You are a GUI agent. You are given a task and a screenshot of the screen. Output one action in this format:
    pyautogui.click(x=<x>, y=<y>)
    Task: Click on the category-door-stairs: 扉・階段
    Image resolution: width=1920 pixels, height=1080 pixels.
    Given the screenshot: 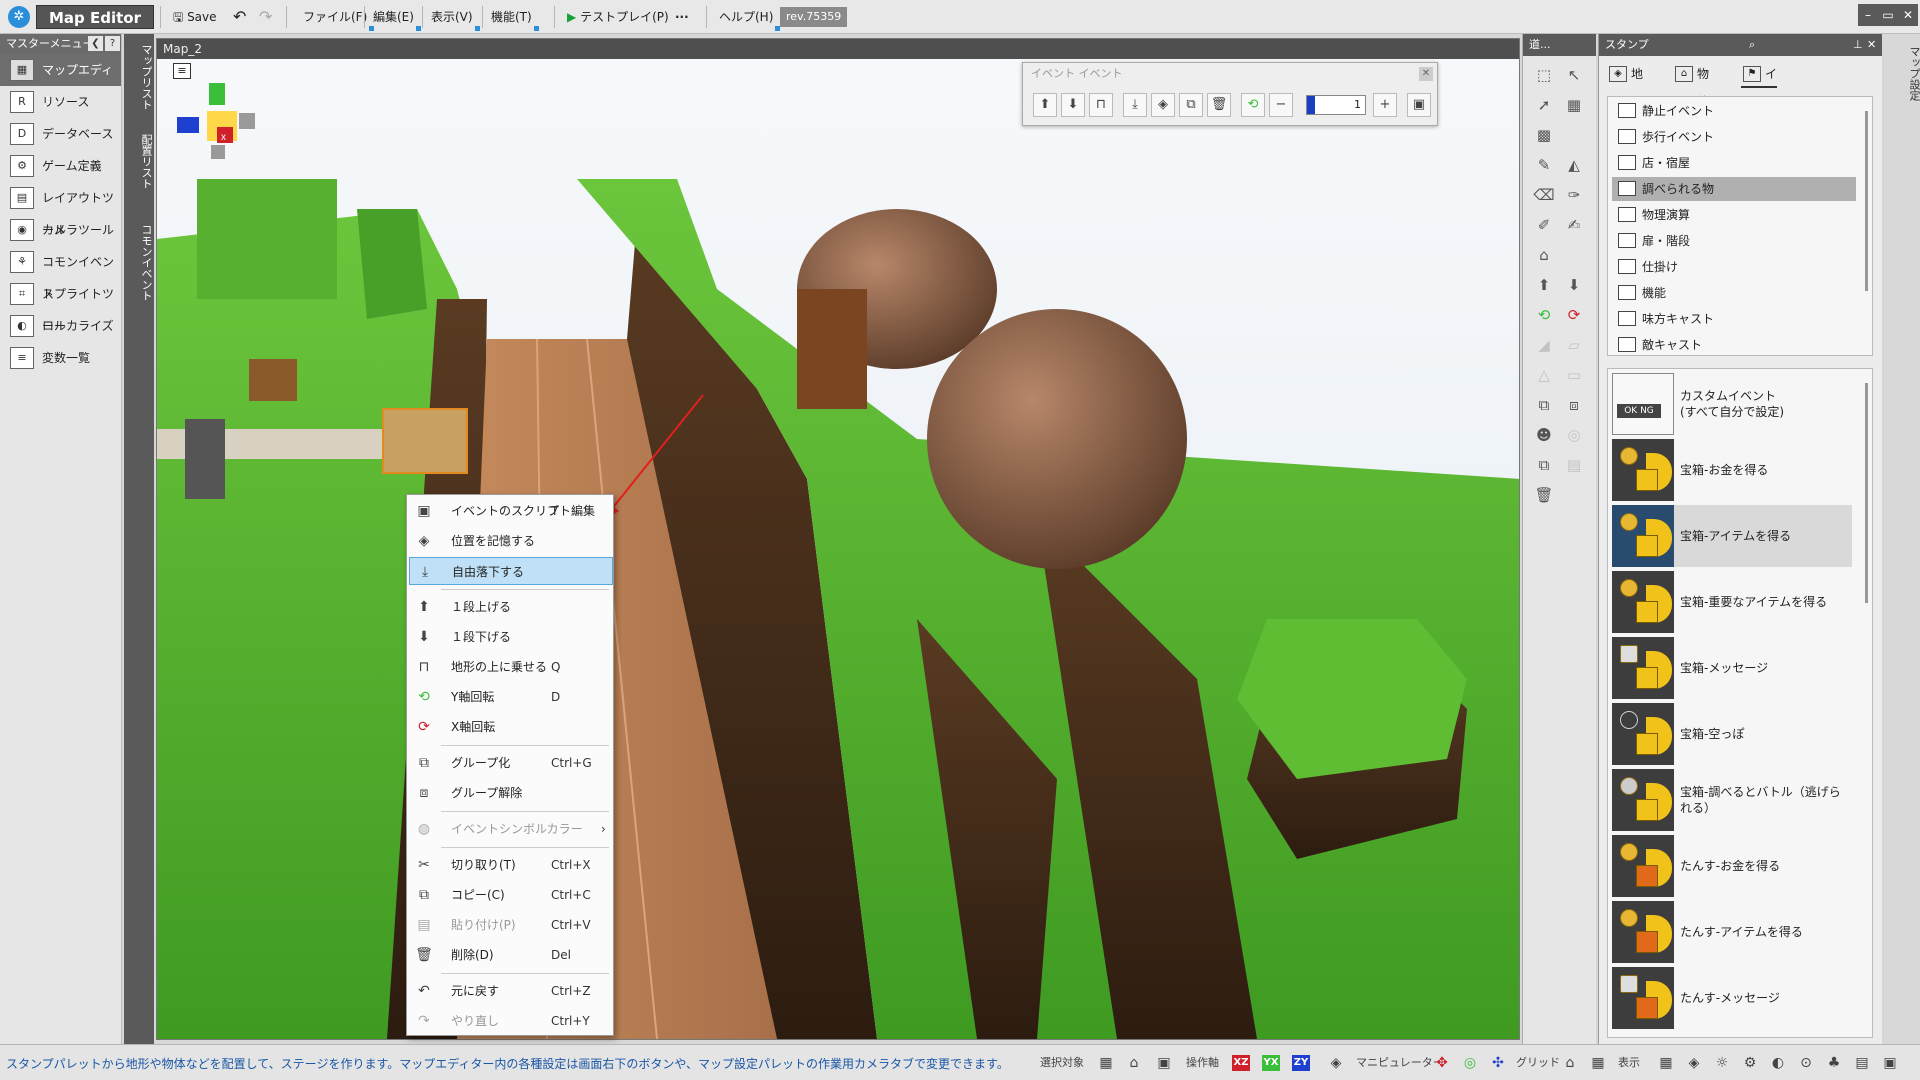 What is the action you would take?
    pyautogui.click(x=1734, y=241)
    